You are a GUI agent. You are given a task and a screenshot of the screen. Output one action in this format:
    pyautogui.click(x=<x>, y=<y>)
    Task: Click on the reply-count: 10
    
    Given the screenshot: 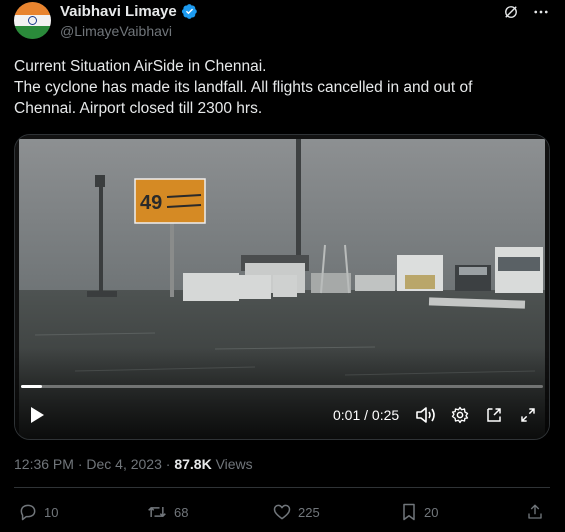 What is the action you would take?
    pyautogui.click(x=51, y=512)
    